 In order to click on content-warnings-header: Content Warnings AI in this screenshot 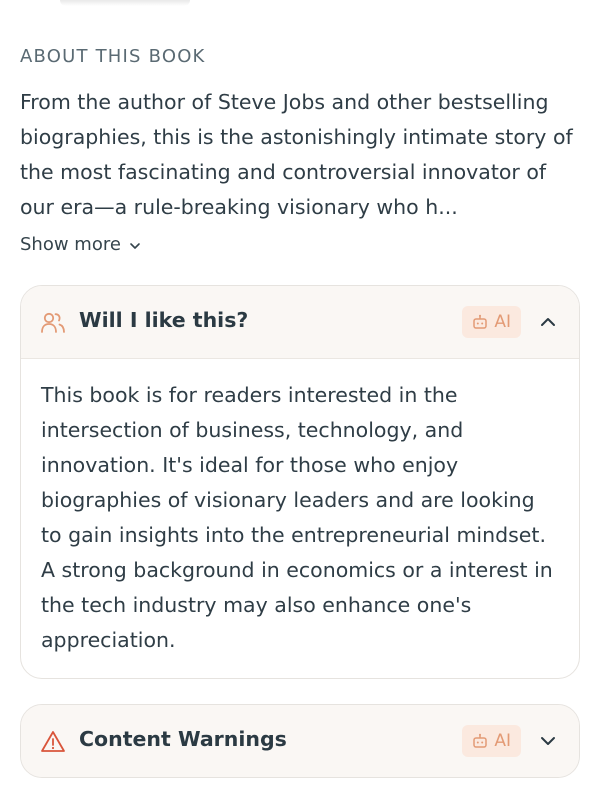, I will do `click(300, 741)`.